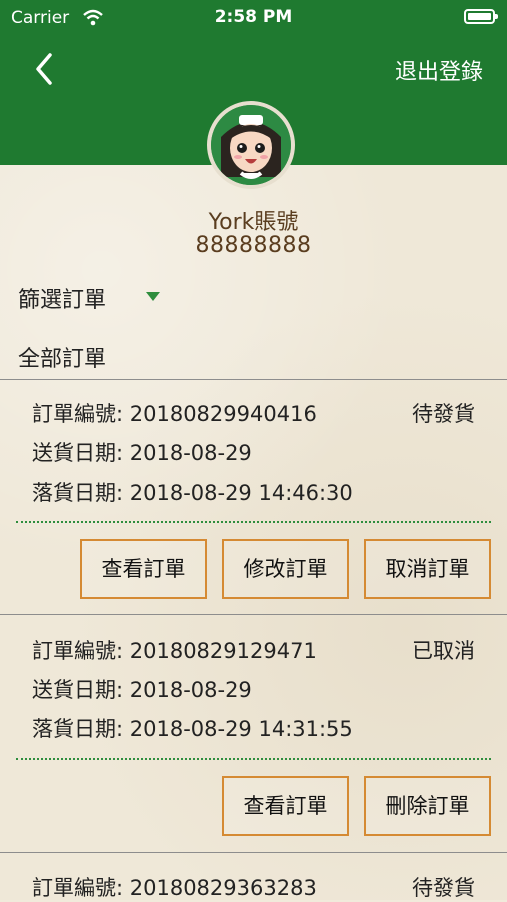 This screenshot has height=902, width=507. I want to click on status-bar: Carrier 2:58 PM, so click(253, 18).